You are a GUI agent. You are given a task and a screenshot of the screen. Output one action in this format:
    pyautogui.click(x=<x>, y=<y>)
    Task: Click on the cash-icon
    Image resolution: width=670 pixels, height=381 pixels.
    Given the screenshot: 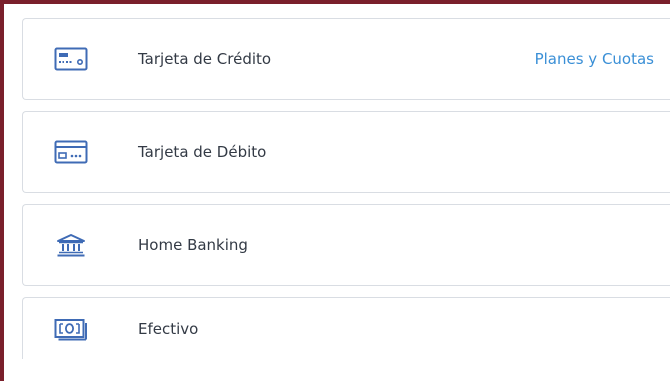 What is the action you would take?
    pyautogui.click(x=71, y=329)
    